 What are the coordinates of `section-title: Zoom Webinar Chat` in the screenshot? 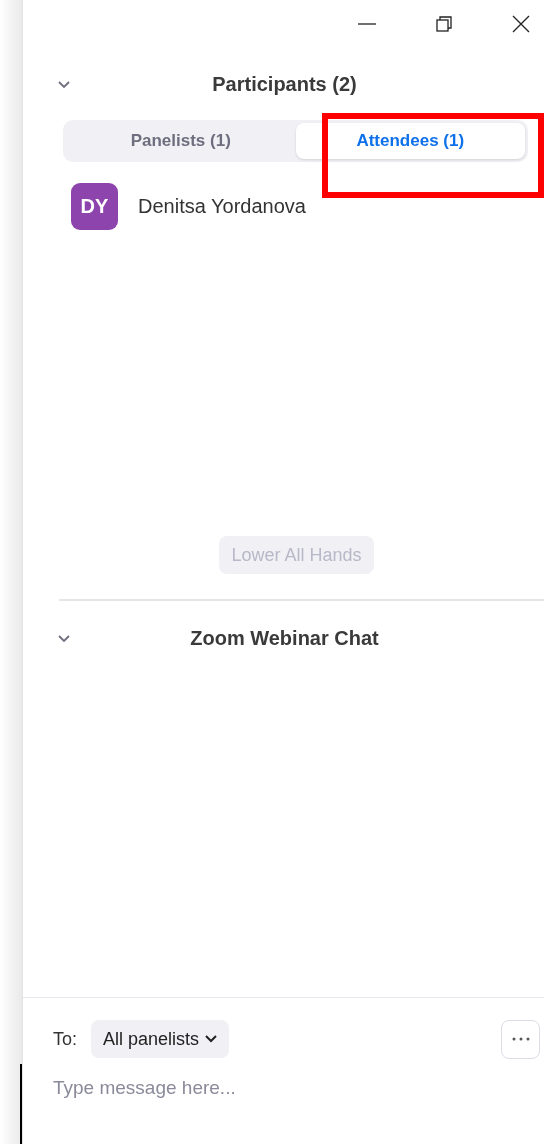 It's located at (284, 638).